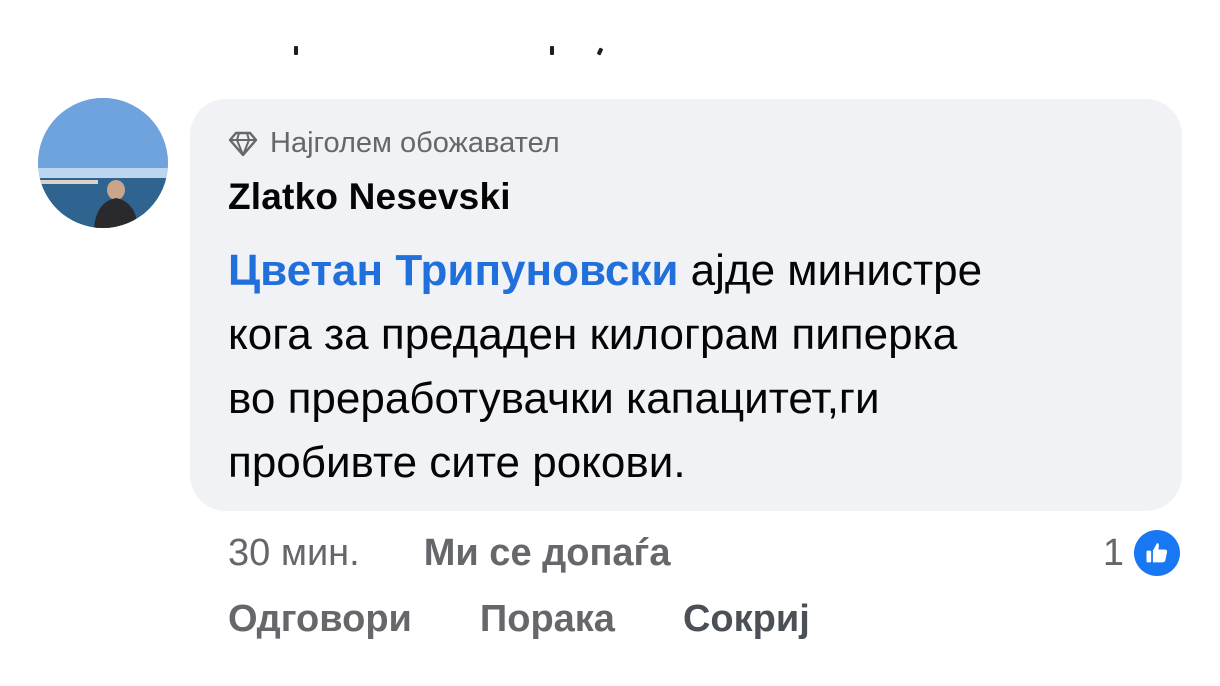  I want to click on hide-button: Сокриј, so click(746, 619).